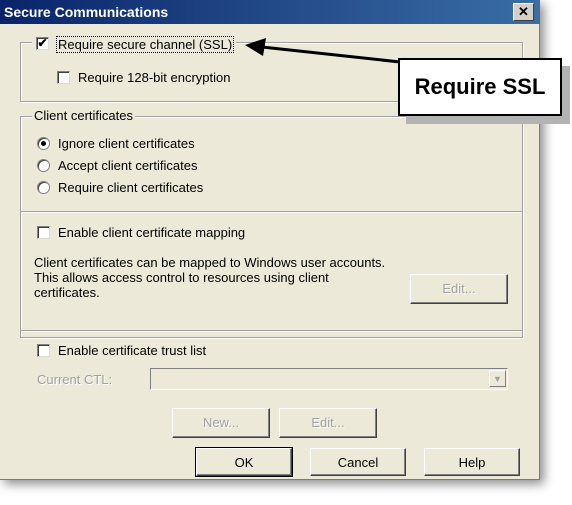  I want to click on callout-arrow, so click(323, 51).